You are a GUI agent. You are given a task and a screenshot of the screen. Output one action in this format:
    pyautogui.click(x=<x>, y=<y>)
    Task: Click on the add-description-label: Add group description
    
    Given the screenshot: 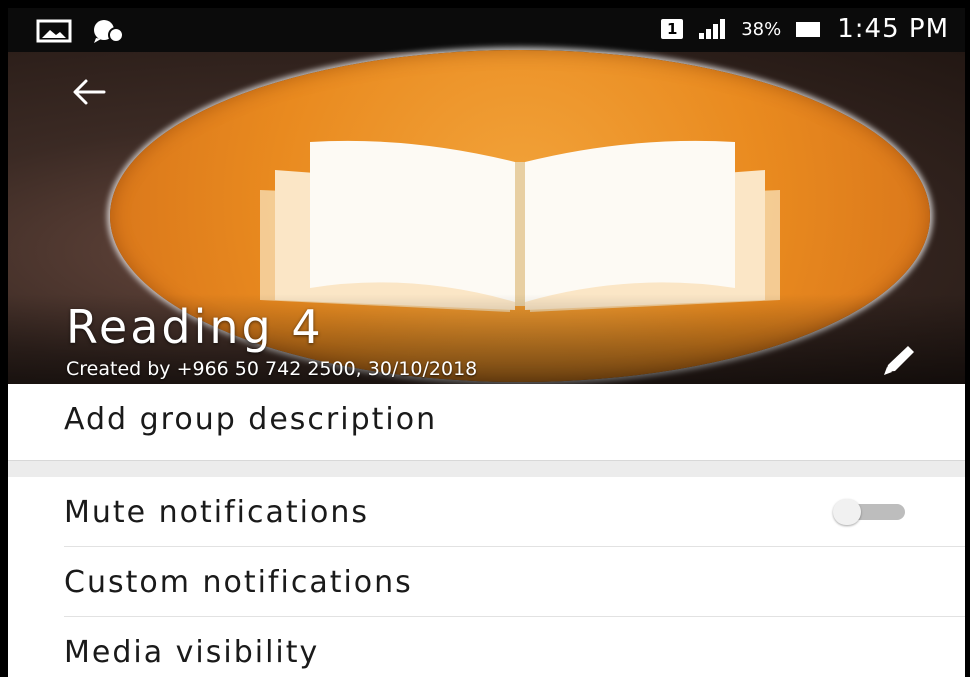 What is the action you would take?
    pyautogui.click(x=251, y=419)
    